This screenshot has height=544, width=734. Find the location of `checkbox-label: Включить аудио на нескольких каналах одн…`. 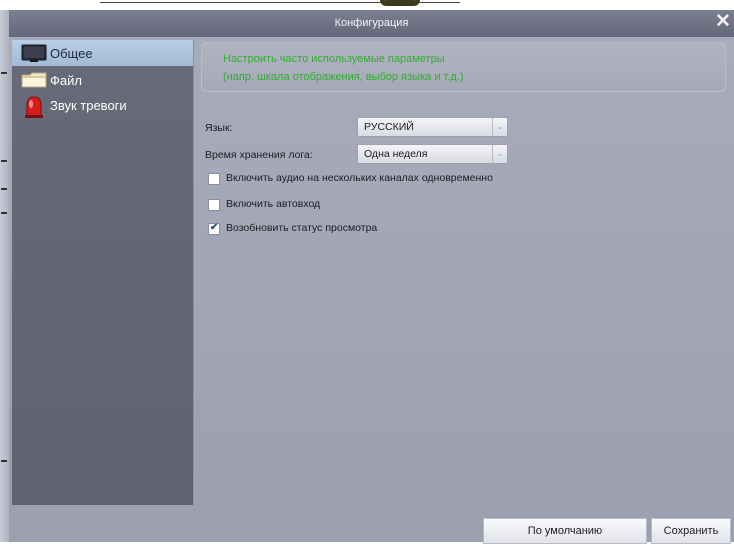

checkbox-label: Включить аудио на нескольких каналах одн… is located at coordinates (359, 178).